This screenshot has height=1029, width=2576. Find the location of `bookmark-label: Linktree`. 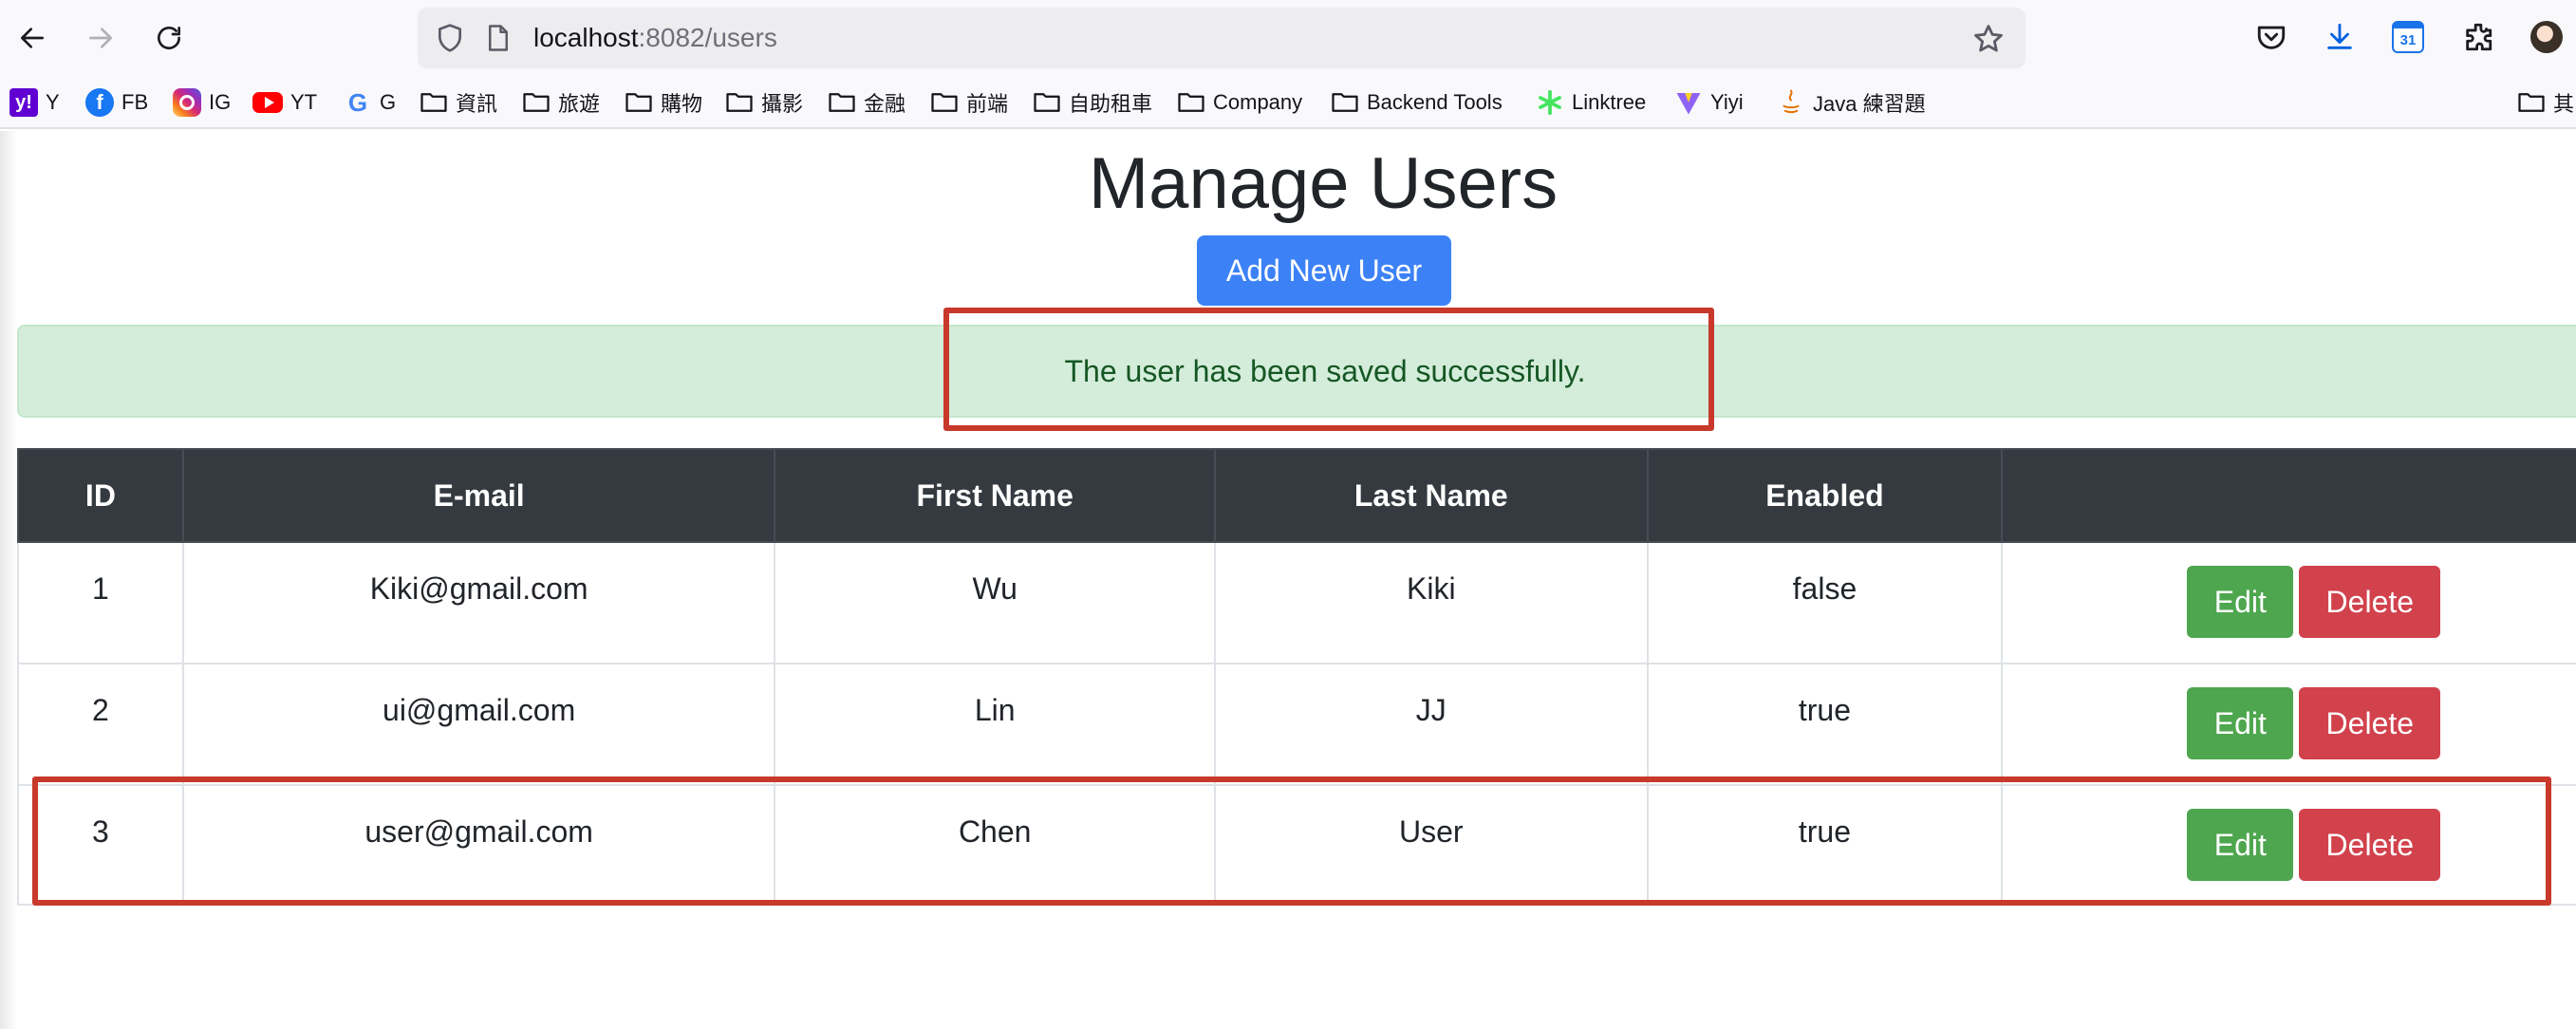

bookmark-label: Linktree is located at coordinates (1610, 102).